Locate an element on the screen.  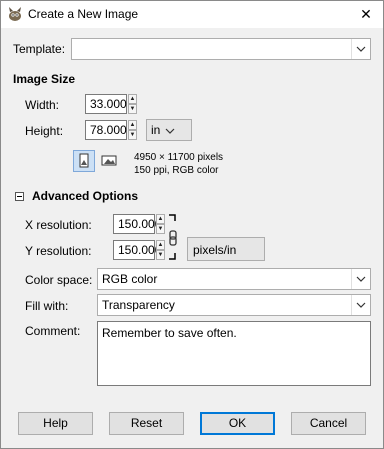
y-resolution-spin-buttons: ▲ ▼ is located at coordinates (160, 250).